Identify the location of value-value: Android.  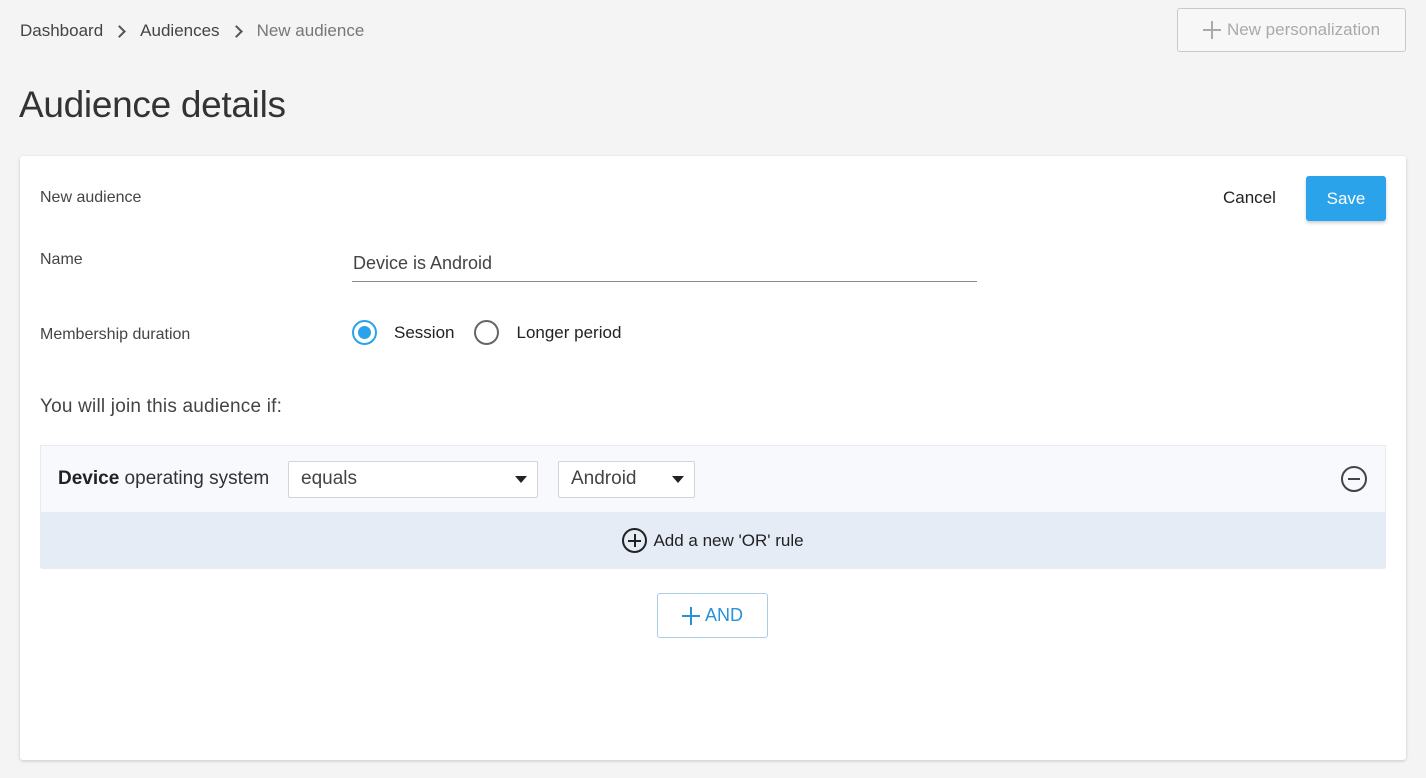
(604, 478).